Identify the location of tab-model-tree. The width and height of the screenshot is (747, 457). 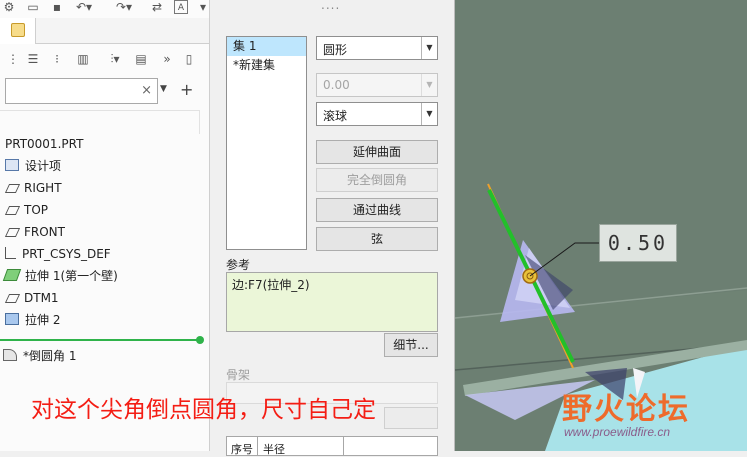
(18, 31).